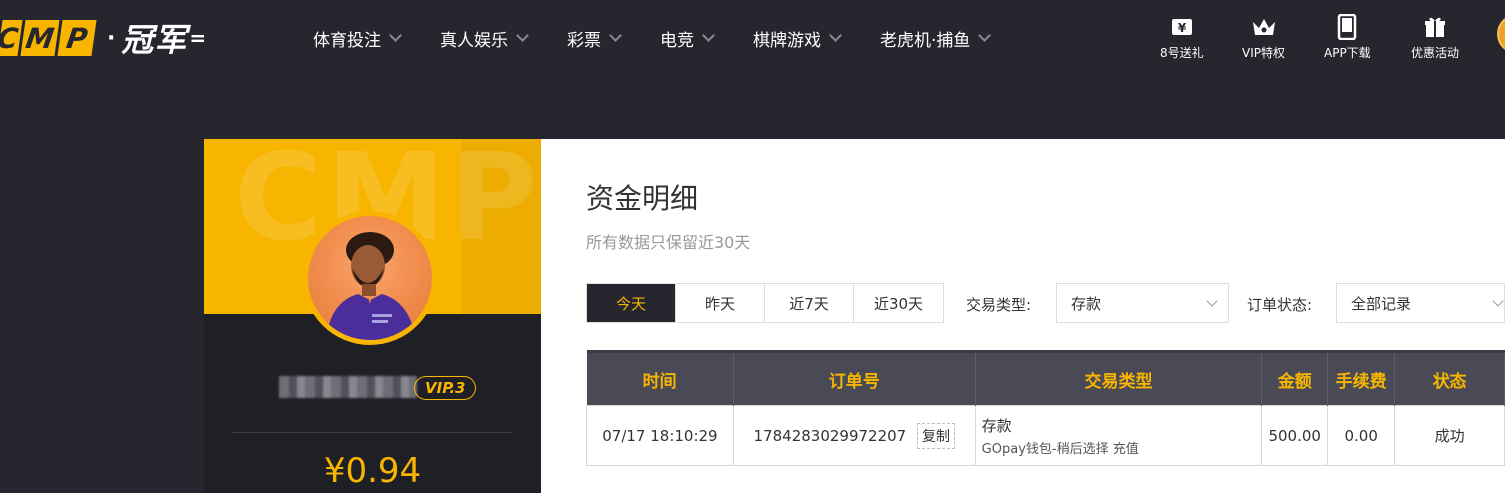 The width and height of the screenshot is (1505, 493). I want to click on select-value: 全部记录, so click(1381, 303).